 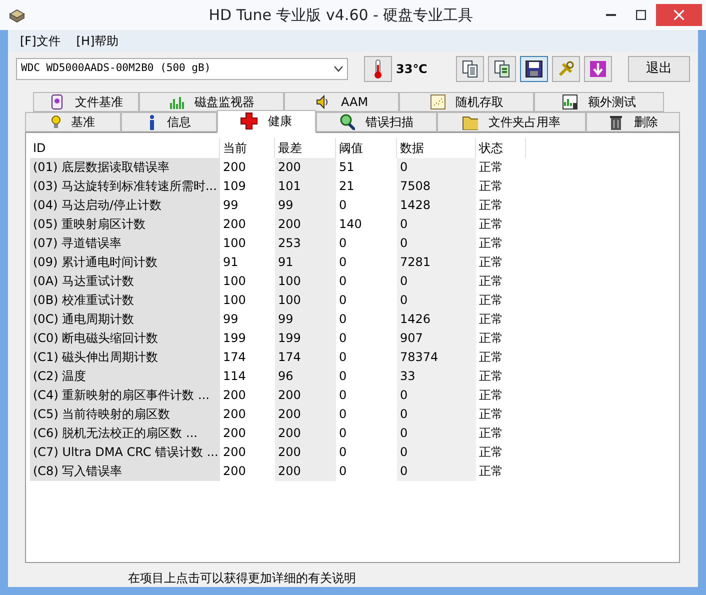 What do you see at coordinates (125, 338) in the screenshot?
I see `table-cell: (C0) 断电磁头缩回计数` at bounding box center [125, 338].